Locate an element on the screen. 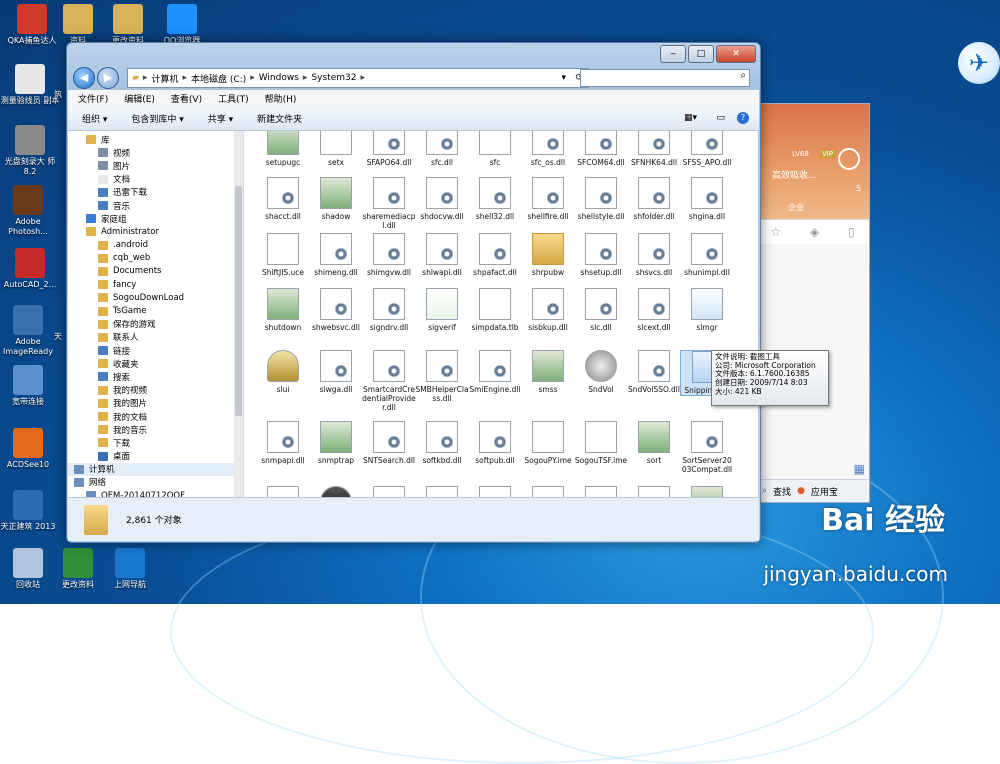  nav-item: 我的视频 is located at coordinates (155, 390).